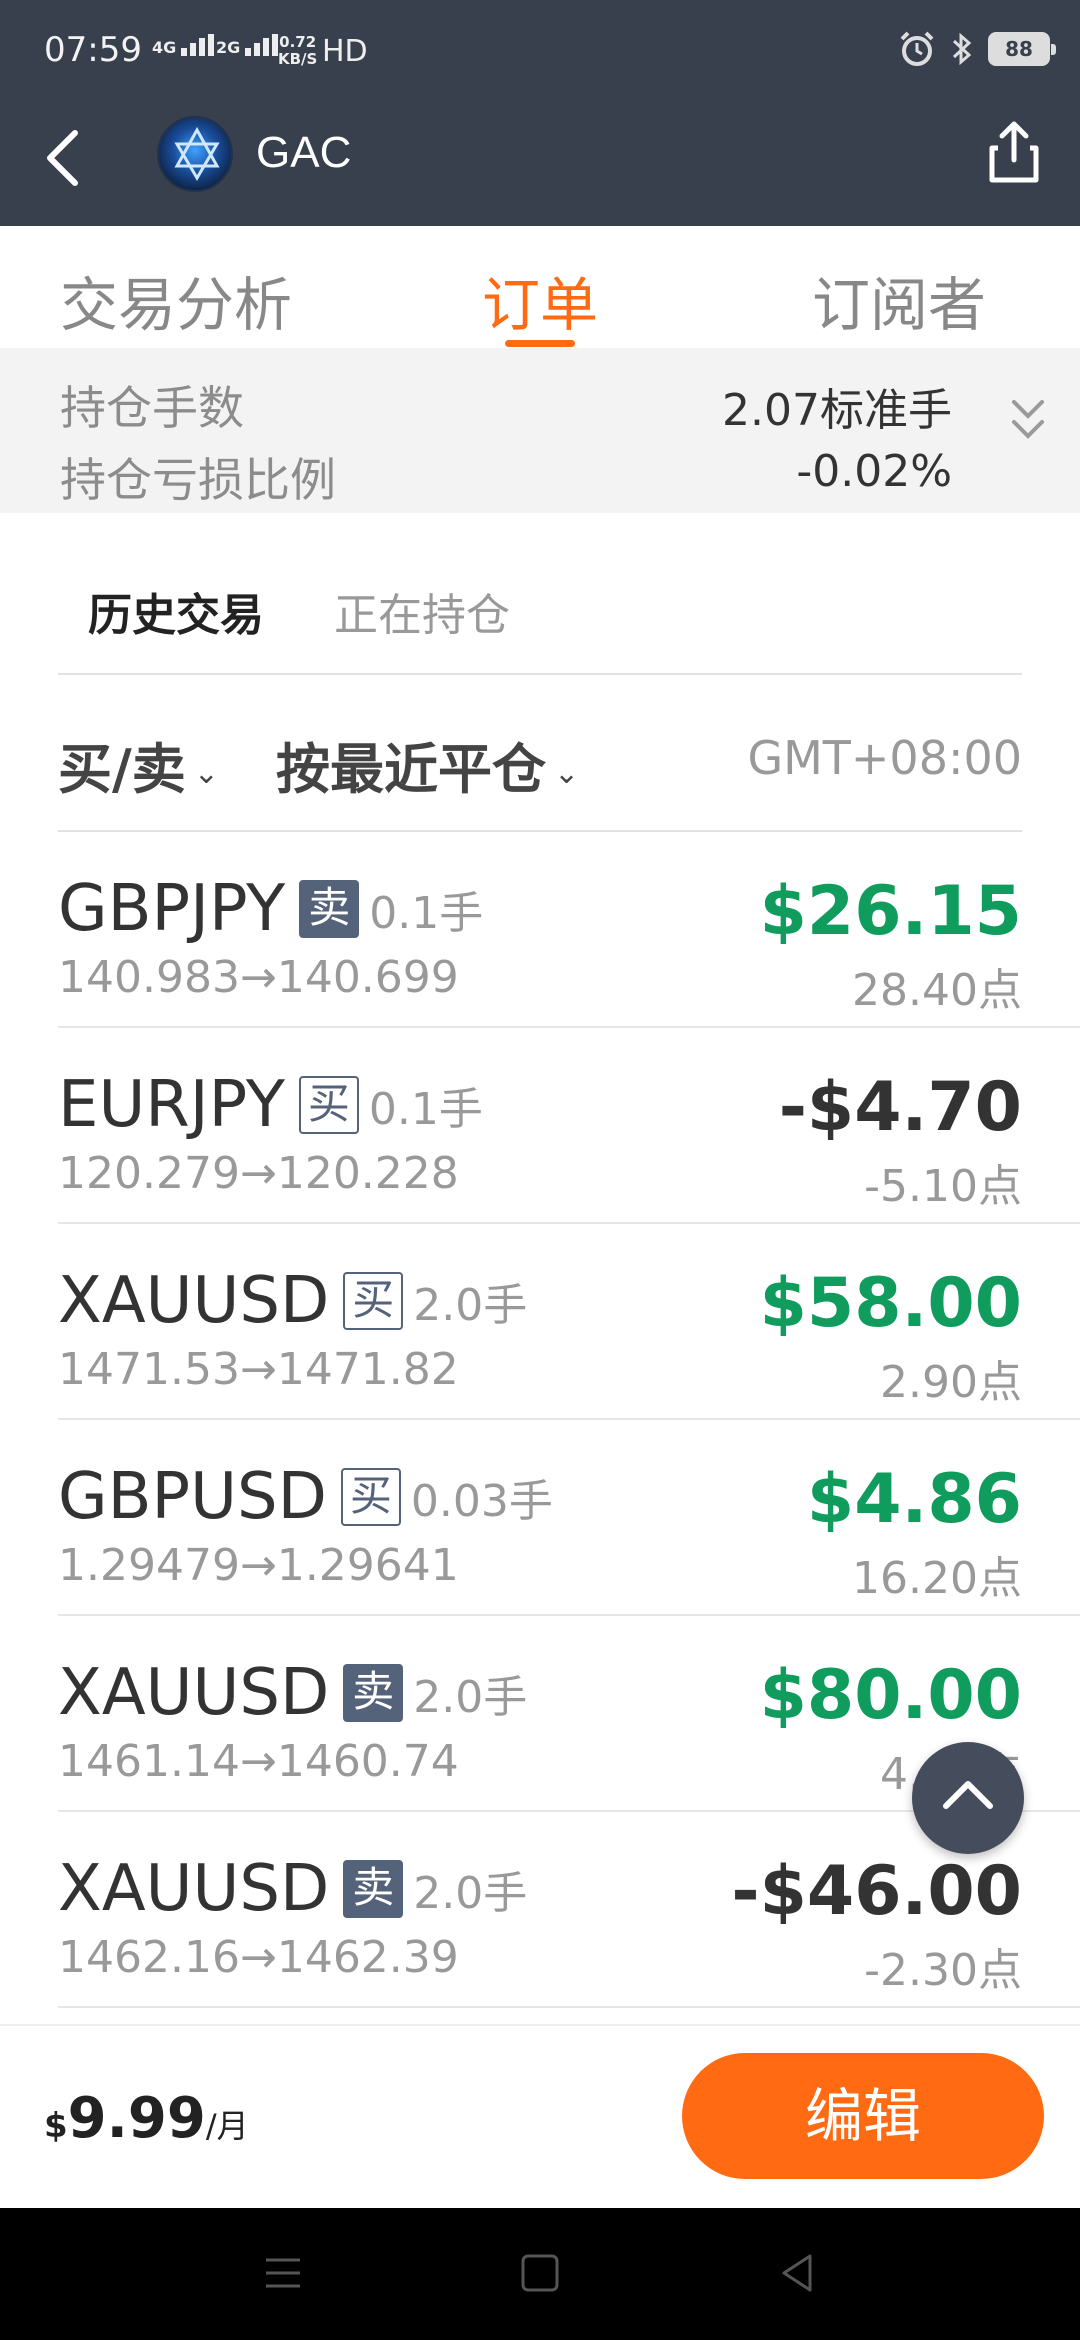  I want to click on order-lots: 0.03手, so click(481, 1501).